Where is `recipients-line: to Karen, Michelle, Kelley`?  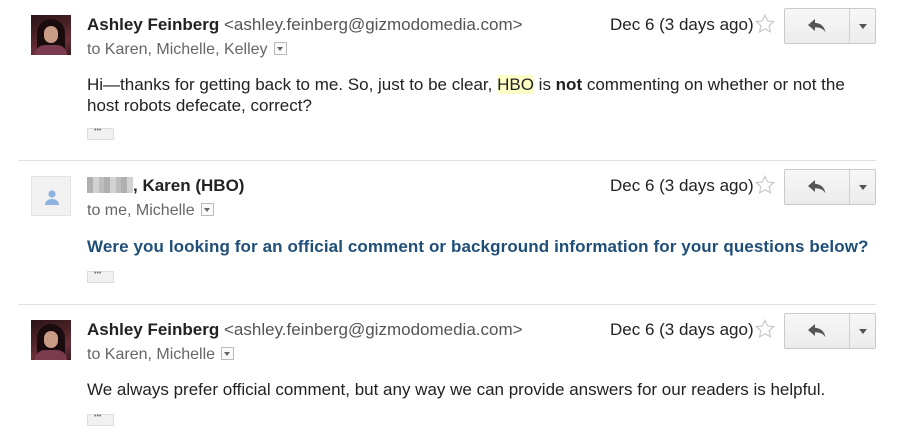 recipients-line: to Karen, Michelle, Kelley is located at coordinates (187, 50).